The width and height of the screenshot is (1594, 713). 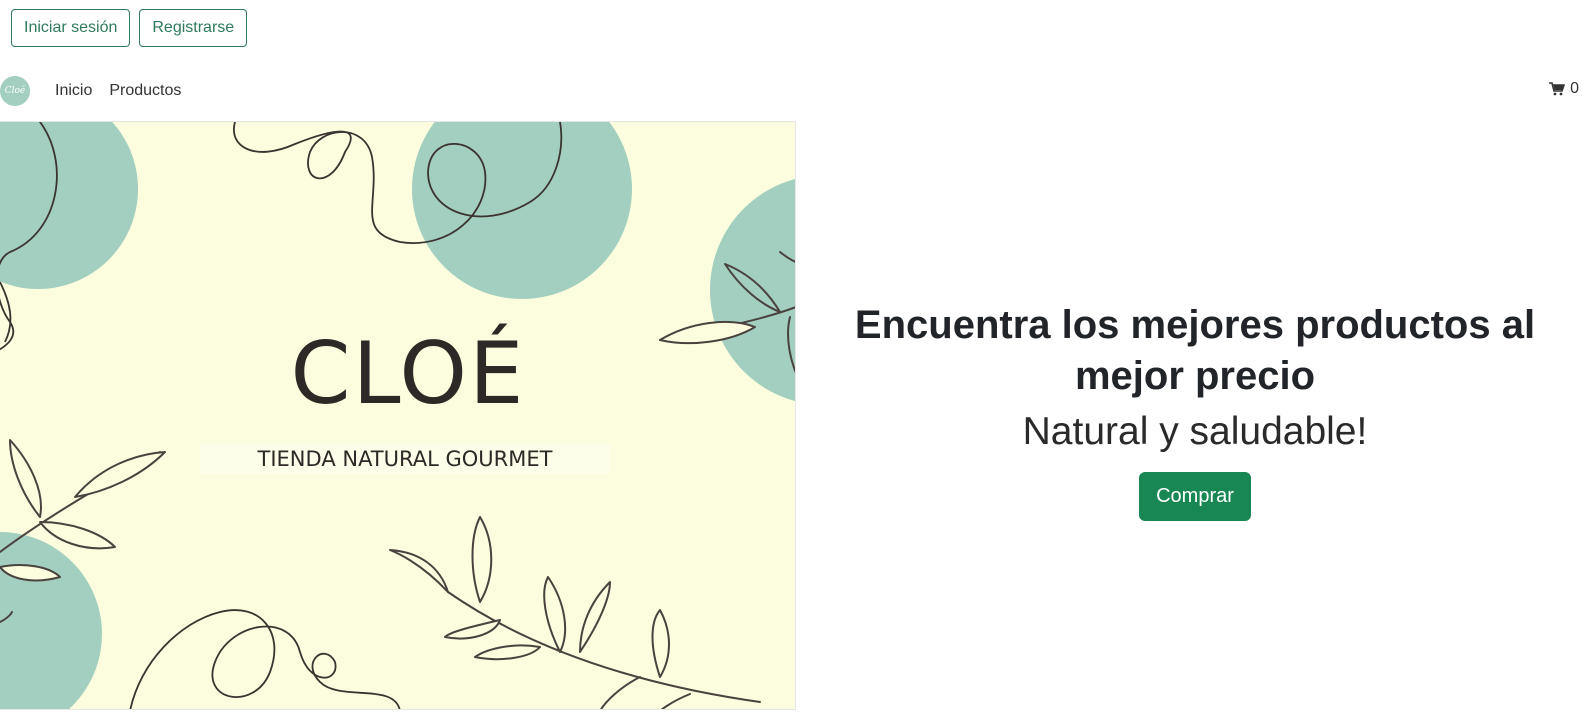 I want to click on banner-tagline: TIENDA NATURAL GOURMET, so click(x=405, y=459).